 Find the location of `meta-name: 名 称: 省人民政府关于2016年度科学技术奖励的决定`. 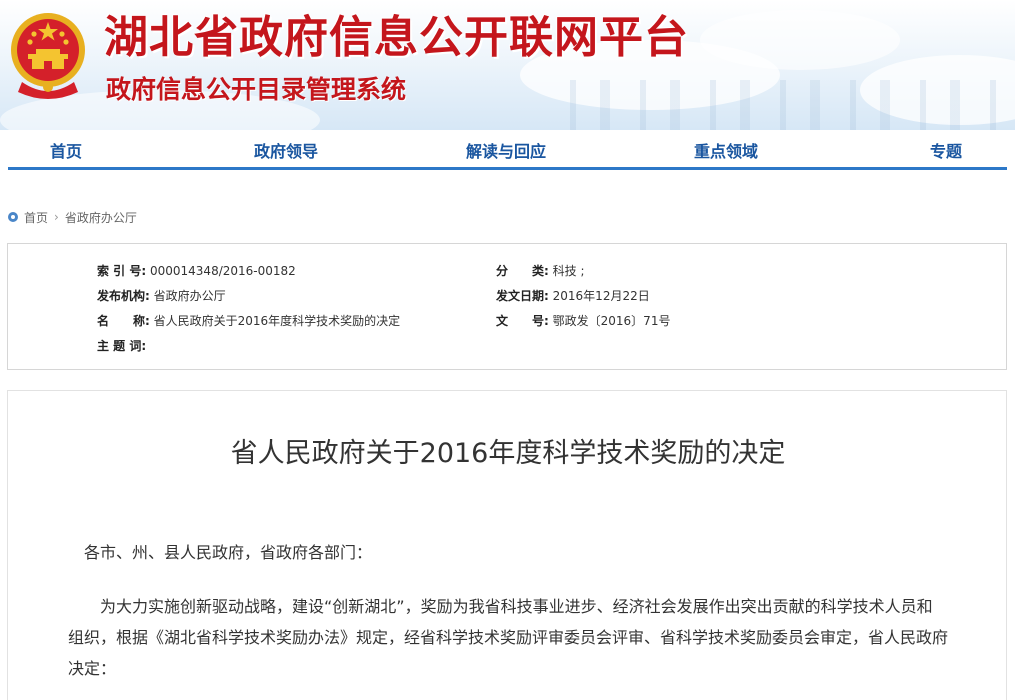

meta-name: 名 称: 省人民政府关于2016年度科学技术奖励的决定 is located at coordinates (248, 321).